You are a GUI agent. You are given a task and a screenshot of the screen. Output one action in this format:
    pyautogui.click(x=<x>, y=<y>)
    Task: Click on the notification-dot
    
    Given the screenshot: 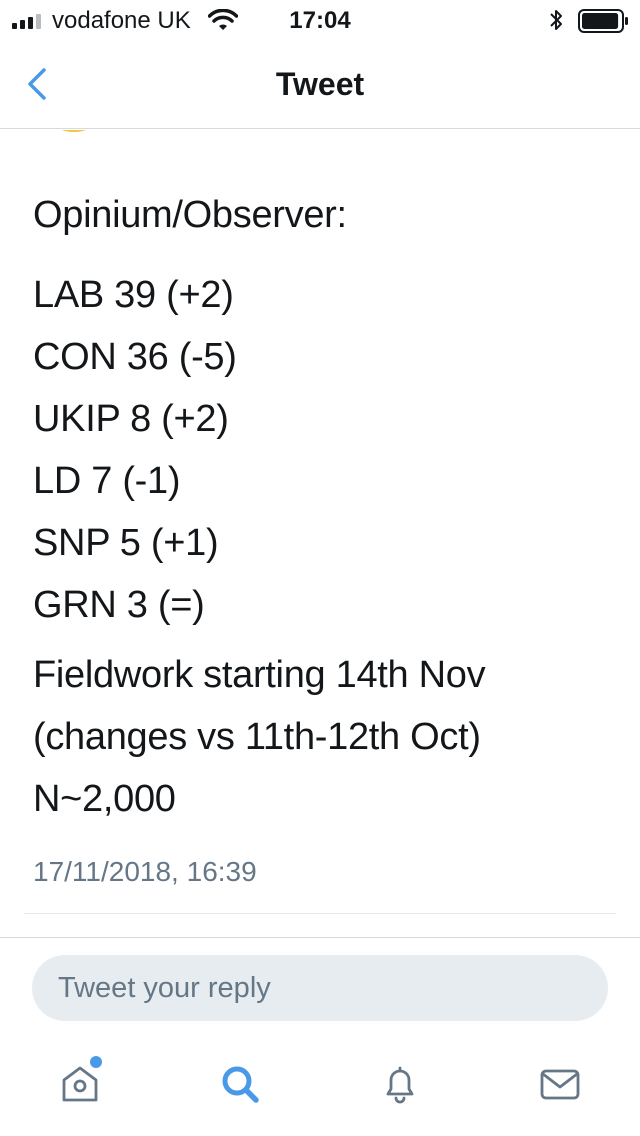 What is the action you would take?
    pyautogui.click(x=96, y=1062)
    